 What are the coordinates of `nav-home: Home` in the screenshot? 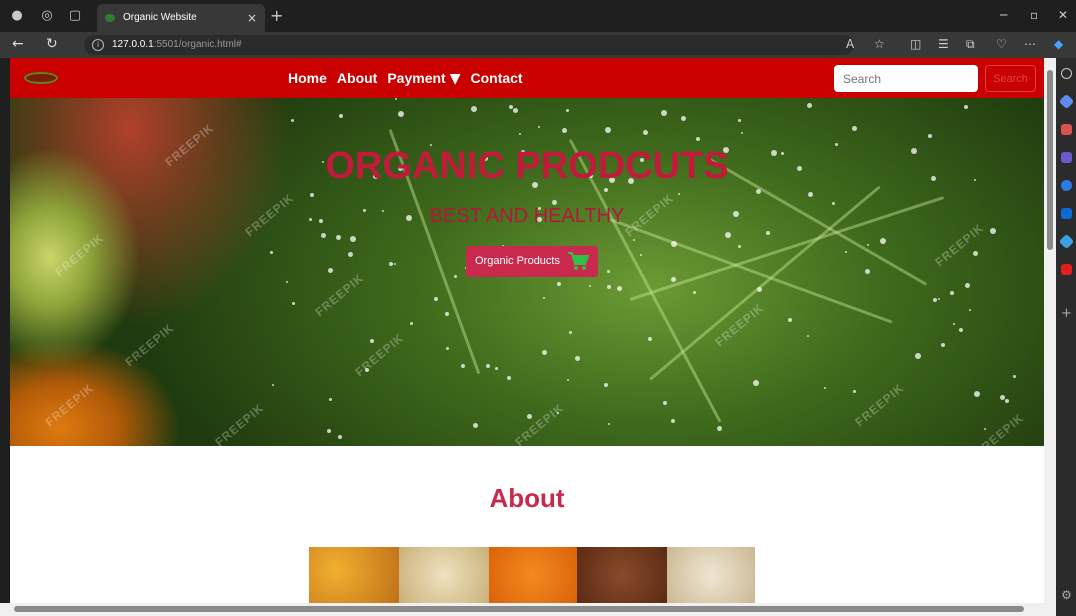 It's located at (307, 78).